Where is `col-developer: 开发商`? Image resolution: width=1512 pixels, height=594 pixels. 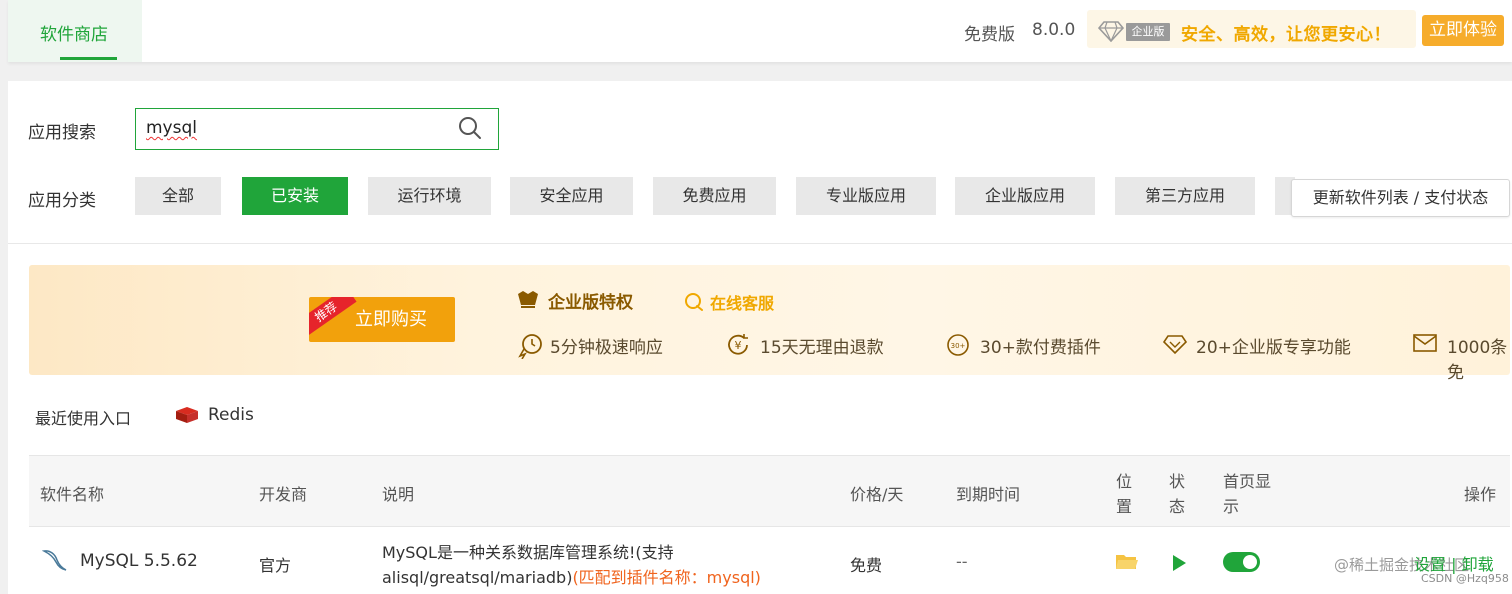 col-developer: 开发商 is located at coordinates (283, 494).